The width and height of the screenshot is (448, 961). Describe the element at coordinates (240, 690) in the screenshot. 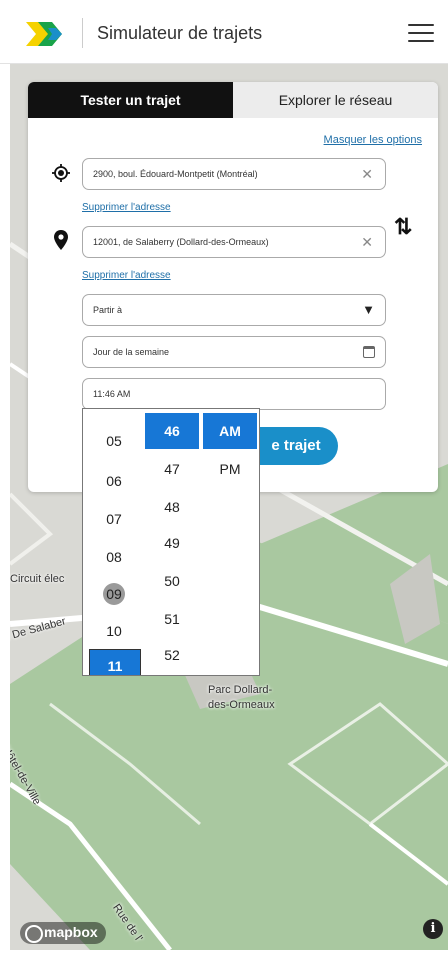

I see `map-label-park-line1: Parc Dollard-` at that location.